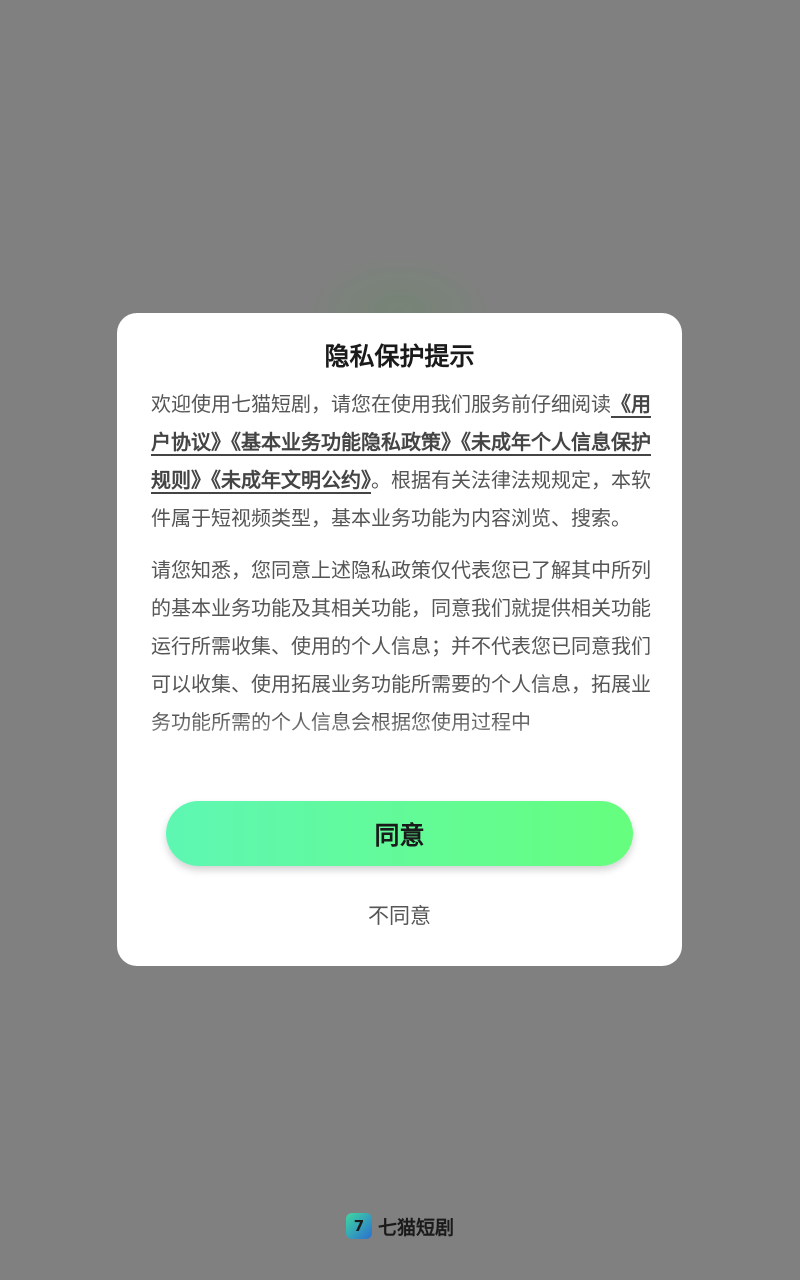 Image resolution: width=800 pixels, height=1280 pixels. I want to click on app-logo-icon: 7, so click(358, 1226).